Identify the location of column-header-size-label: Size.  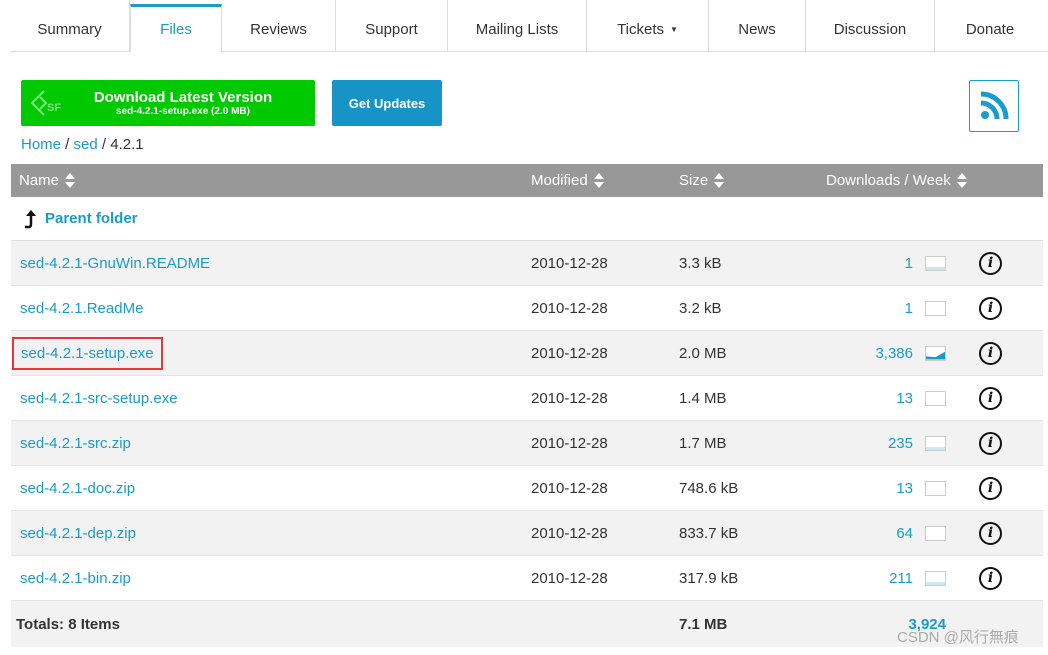
(694, 180).